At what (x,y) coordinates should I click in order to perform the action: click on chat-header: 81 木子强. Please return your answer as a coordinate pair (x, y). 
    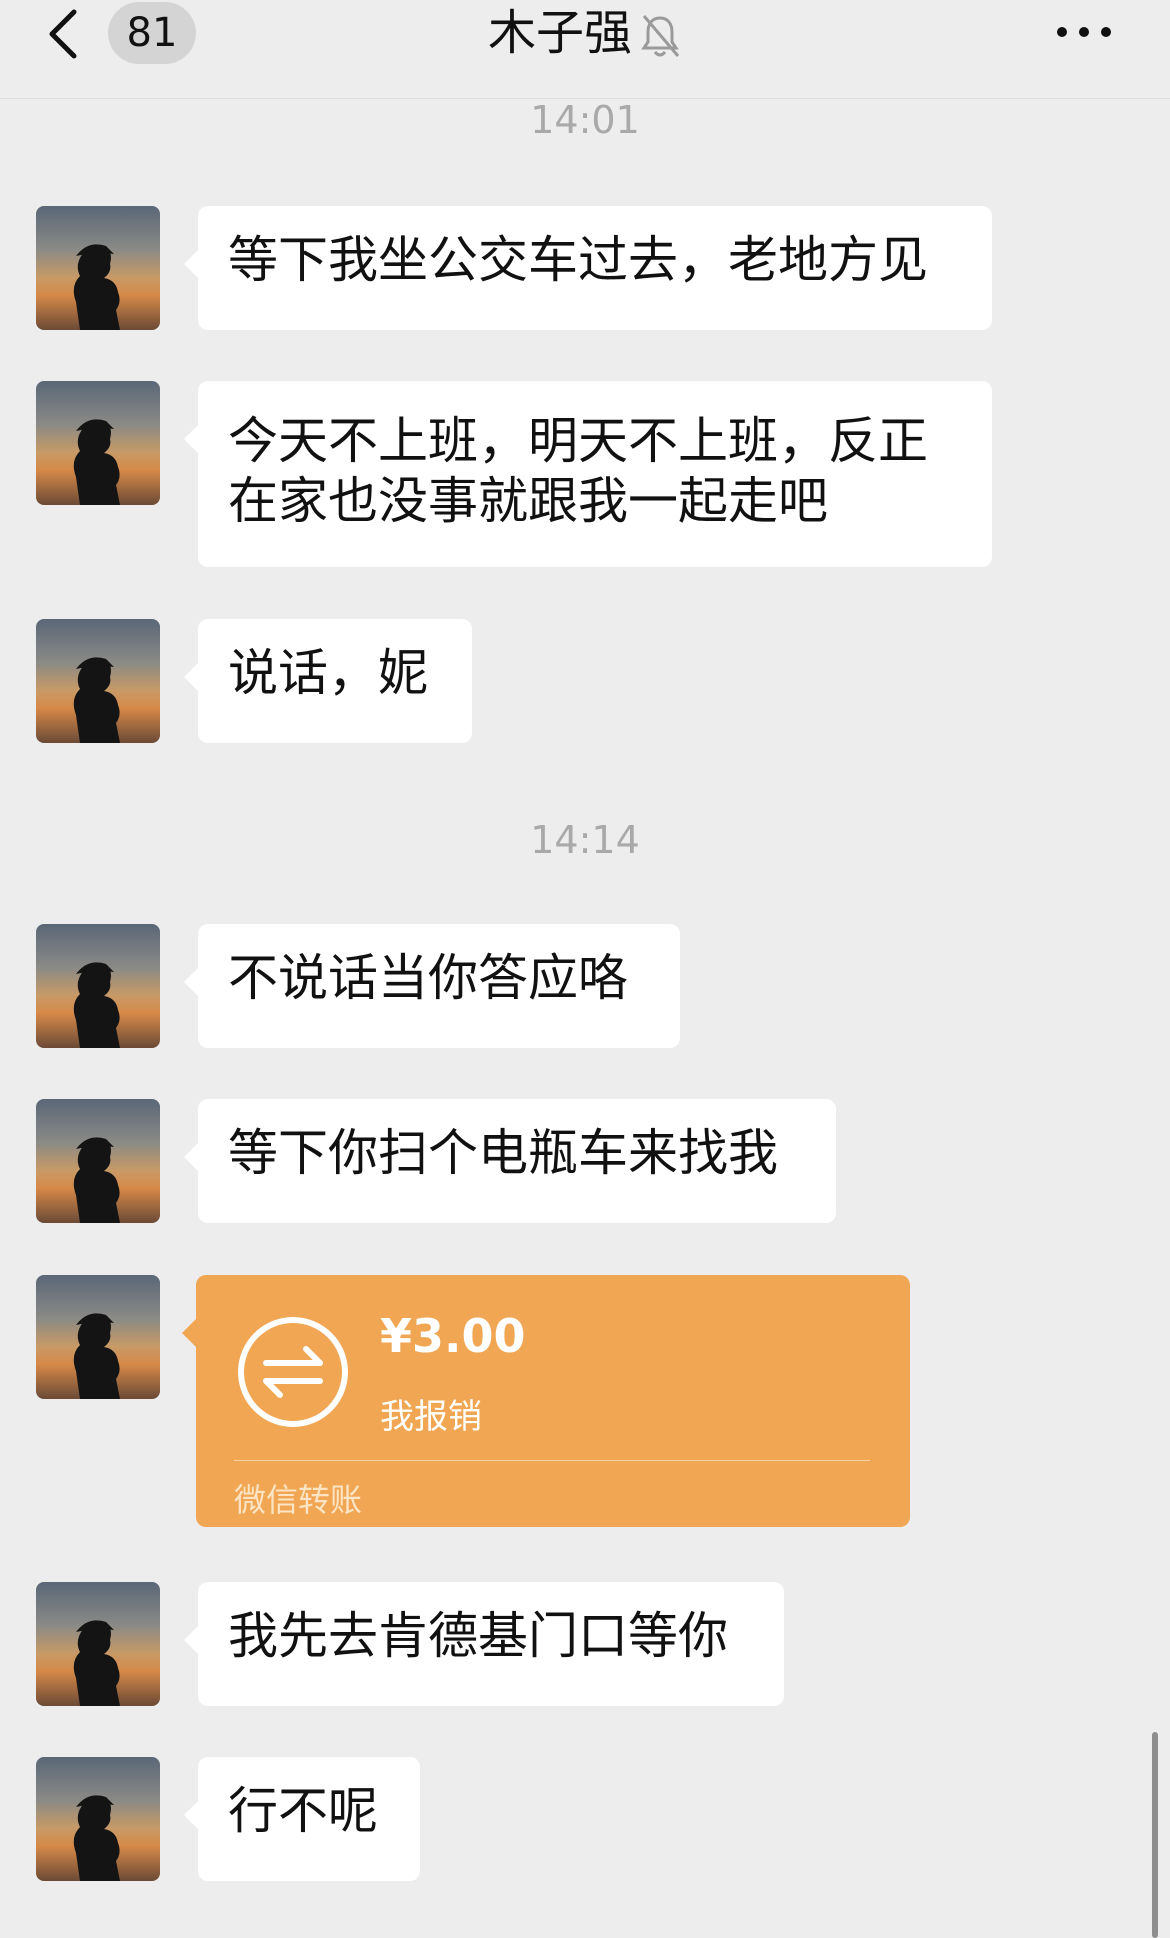
    Looking at the image, I should click on (585, 49).